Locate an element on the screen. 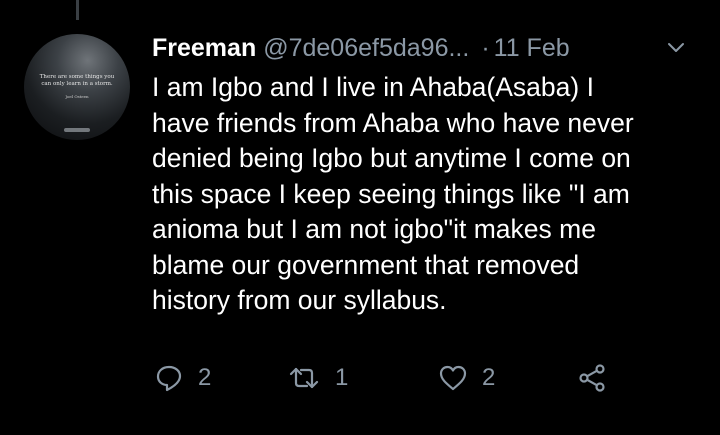 The image size is (720, 435). chevron-down-icon is located at coordinates (676, 47).